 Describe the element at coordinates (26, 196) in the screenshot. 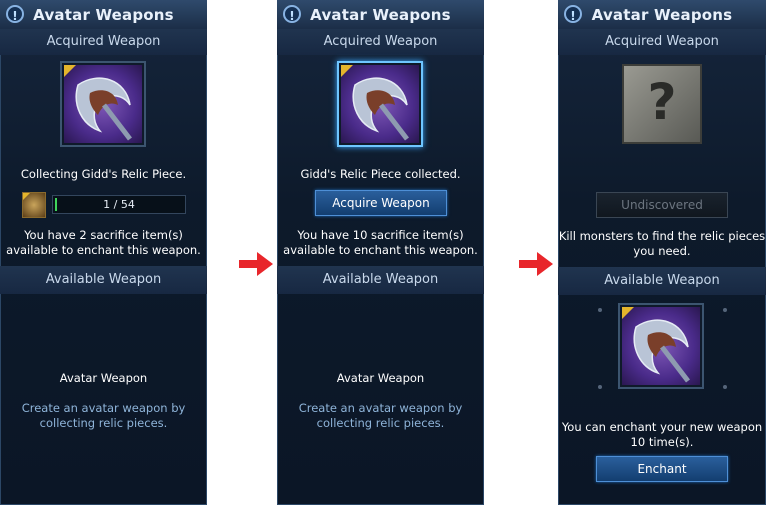

I see `relic-rarity-corner` at that location.